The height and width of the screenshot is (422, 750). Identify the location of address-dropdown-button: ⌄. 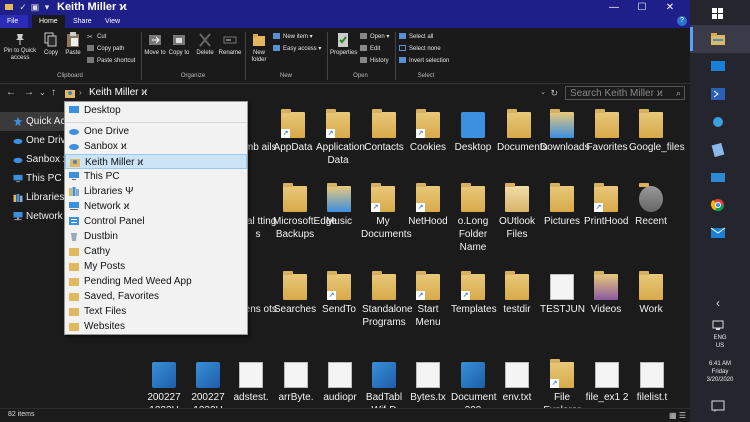
(543, 93).